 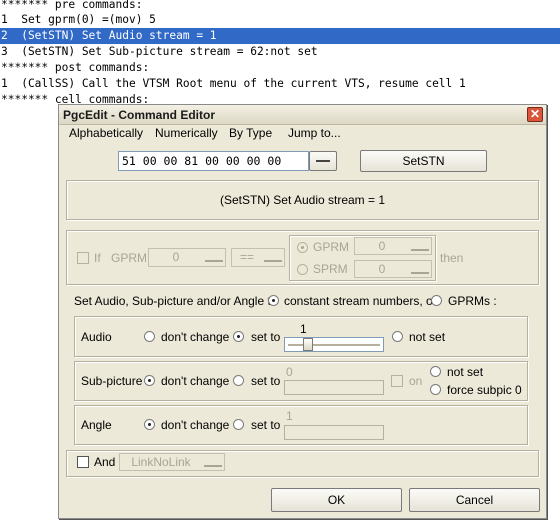 What do you see at coordinates (427, 337) in the screenshot?
I see `audio-not-set-label: not set` at bounding box center [427, 337].